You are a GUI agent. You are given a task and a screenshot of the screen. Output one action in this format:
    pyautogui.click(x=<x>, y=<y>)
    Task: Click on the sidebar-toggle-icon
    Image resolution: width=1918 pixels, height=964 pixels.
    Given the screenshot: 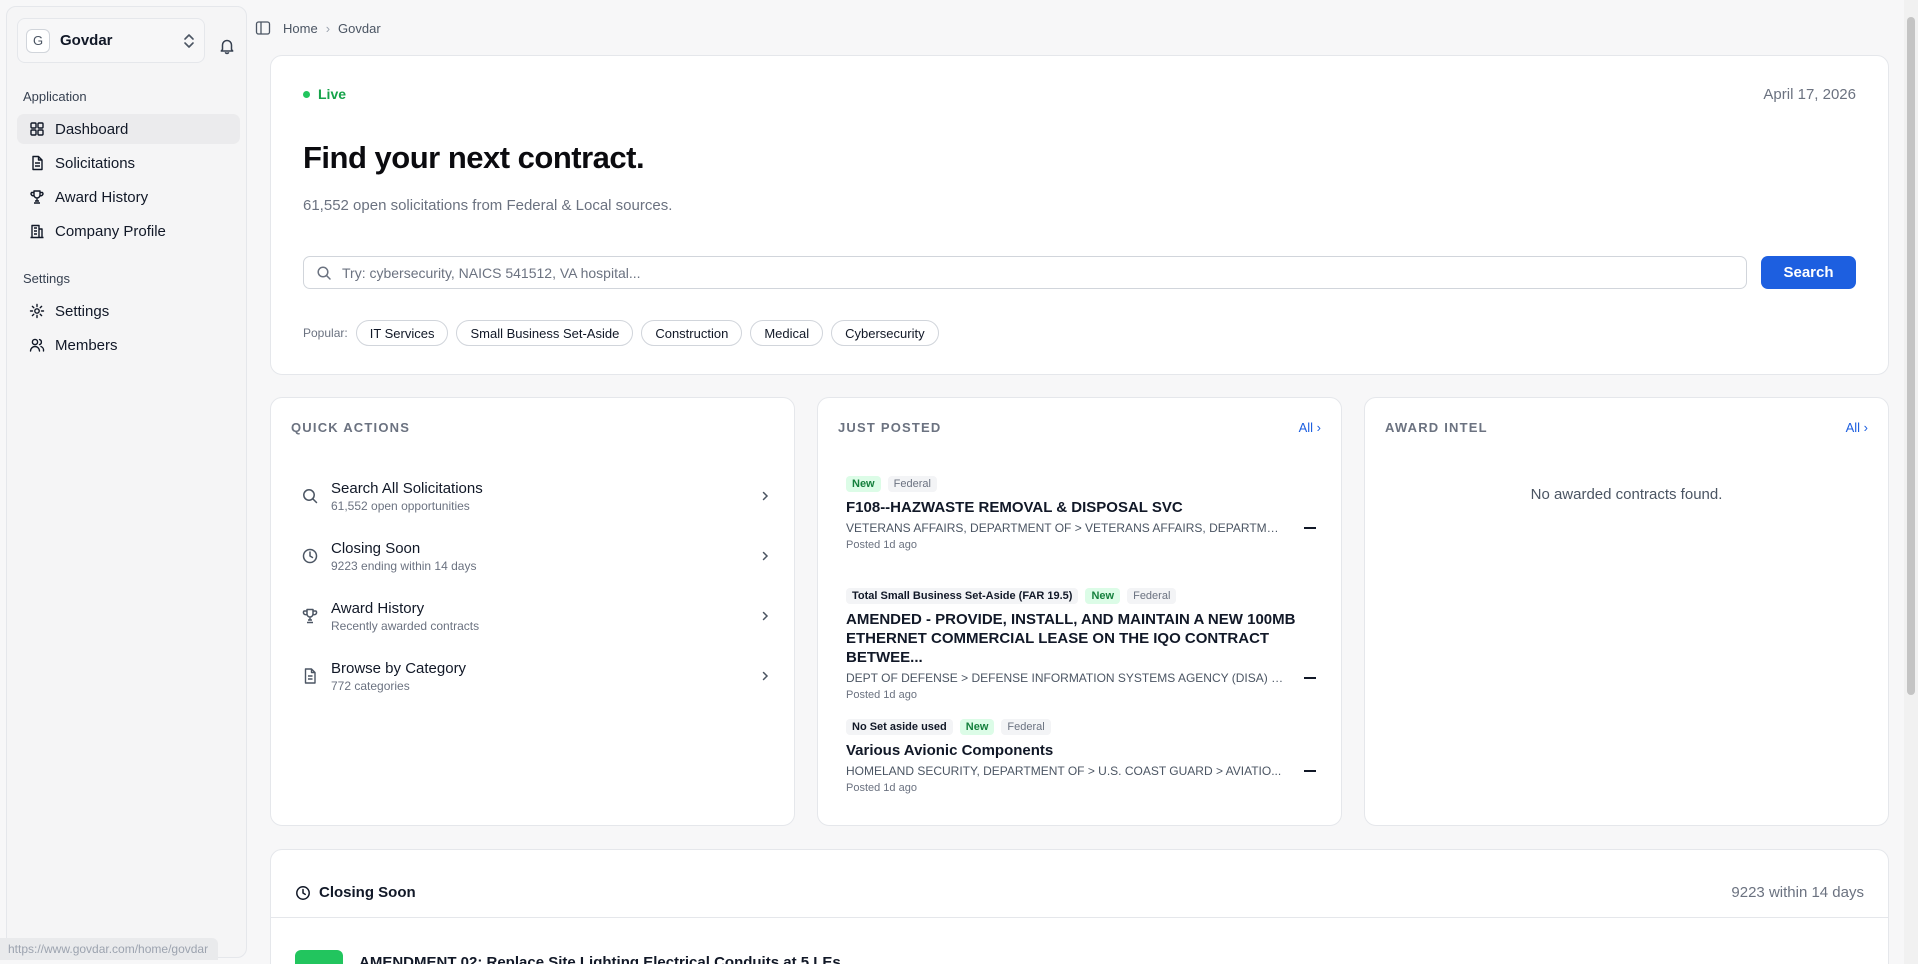 What is the action you would take?
    pyautogui.click(x=263, y=28)
    